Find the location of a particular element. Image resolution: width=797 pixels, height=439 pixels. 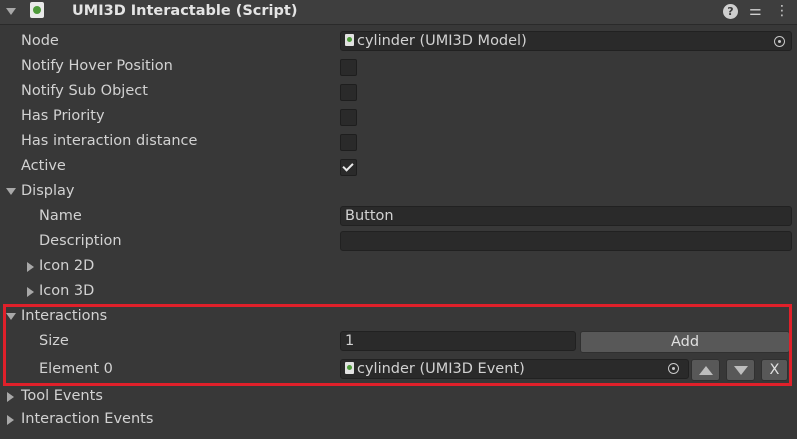

has-interaction-distance-checkbox is located at coordinates (348, 142).